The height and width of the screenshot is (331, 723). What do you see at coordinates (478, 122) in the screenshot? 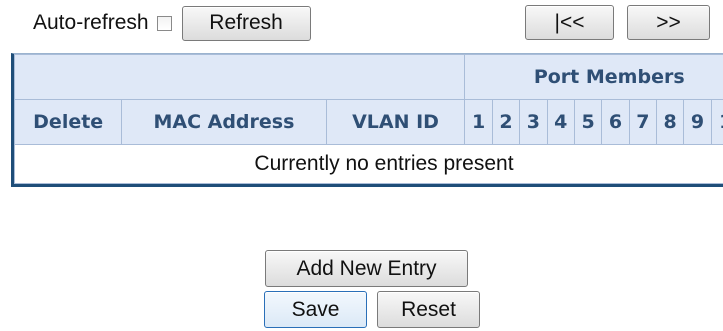
I see `port-1-header: 1` at bounding box center [478, 122].